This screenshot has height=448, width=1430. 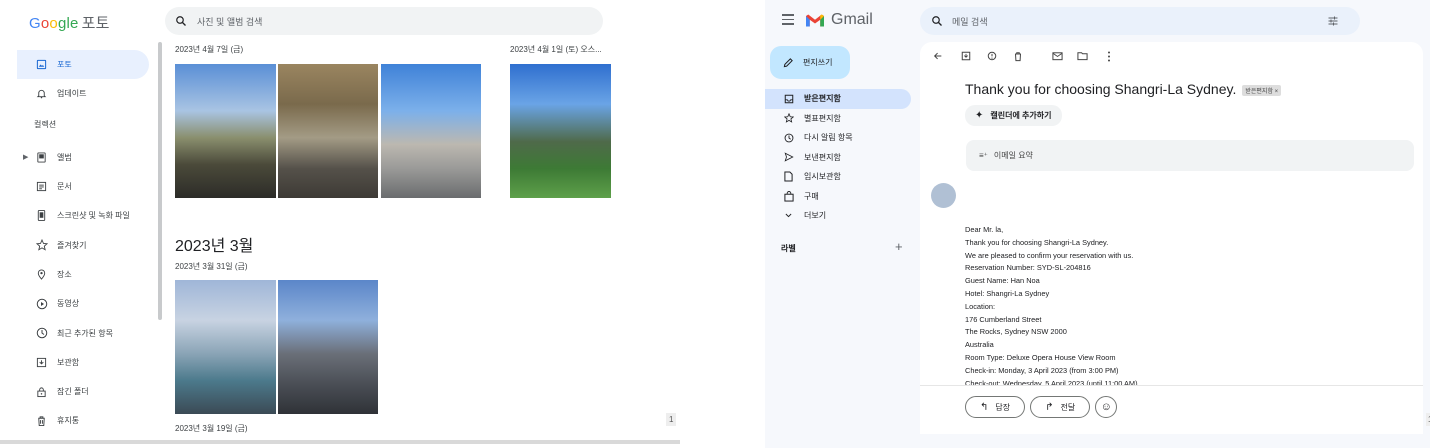 I want to click on more-options-icon, so click(x=1109, y=56).